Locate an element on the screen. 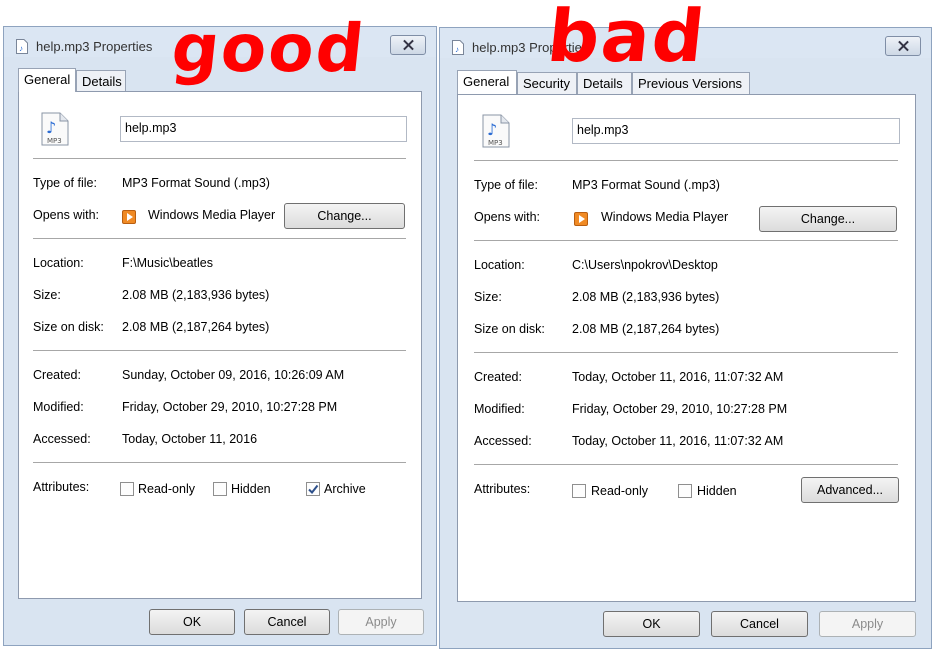 The height and width of the screenshot is (657, 935). archive-label: Archive is located at coordinates (345, 489).